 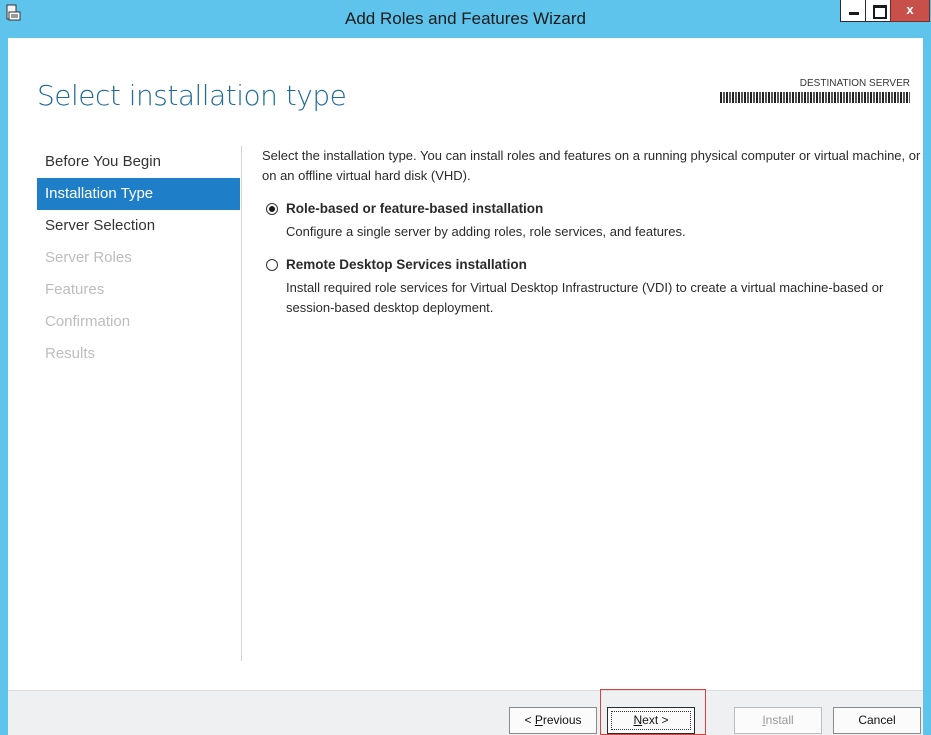 I want to click on nav-item-installation-type: Installation Type, so click(x=138, y=194).